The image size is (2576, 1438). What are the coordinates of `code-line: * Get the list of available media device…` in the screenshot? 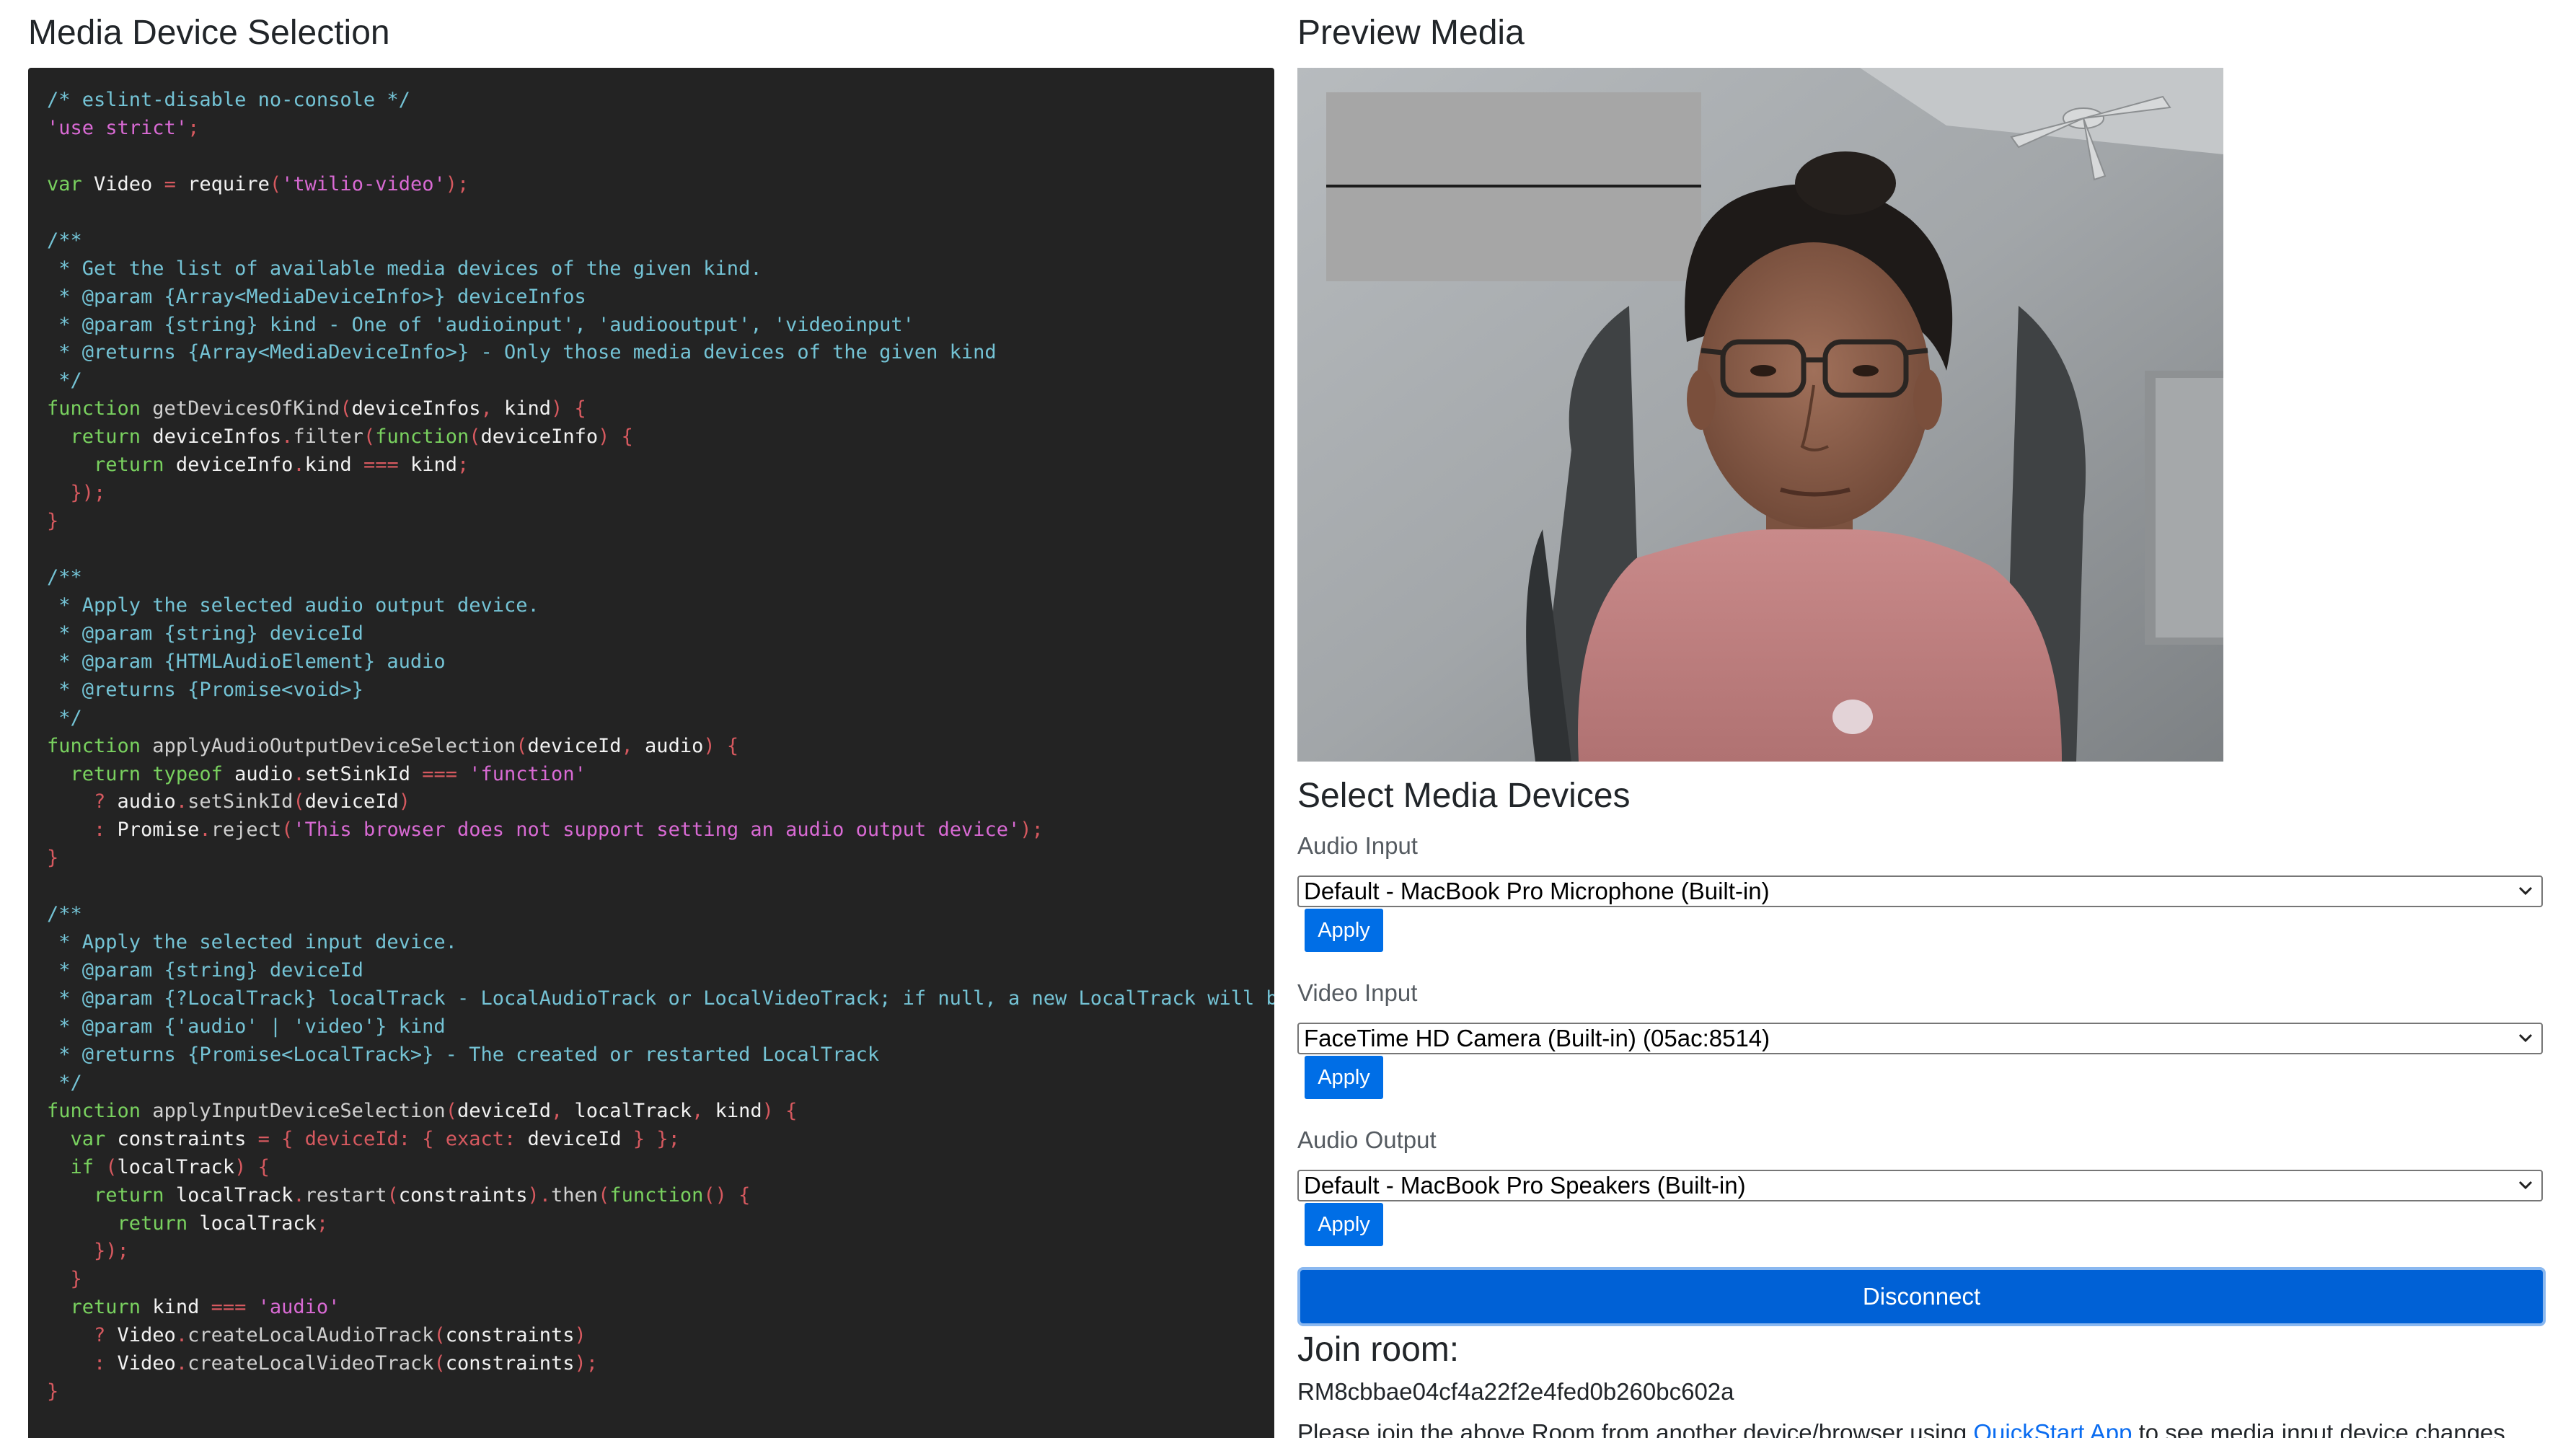 It's located at (660, 269).